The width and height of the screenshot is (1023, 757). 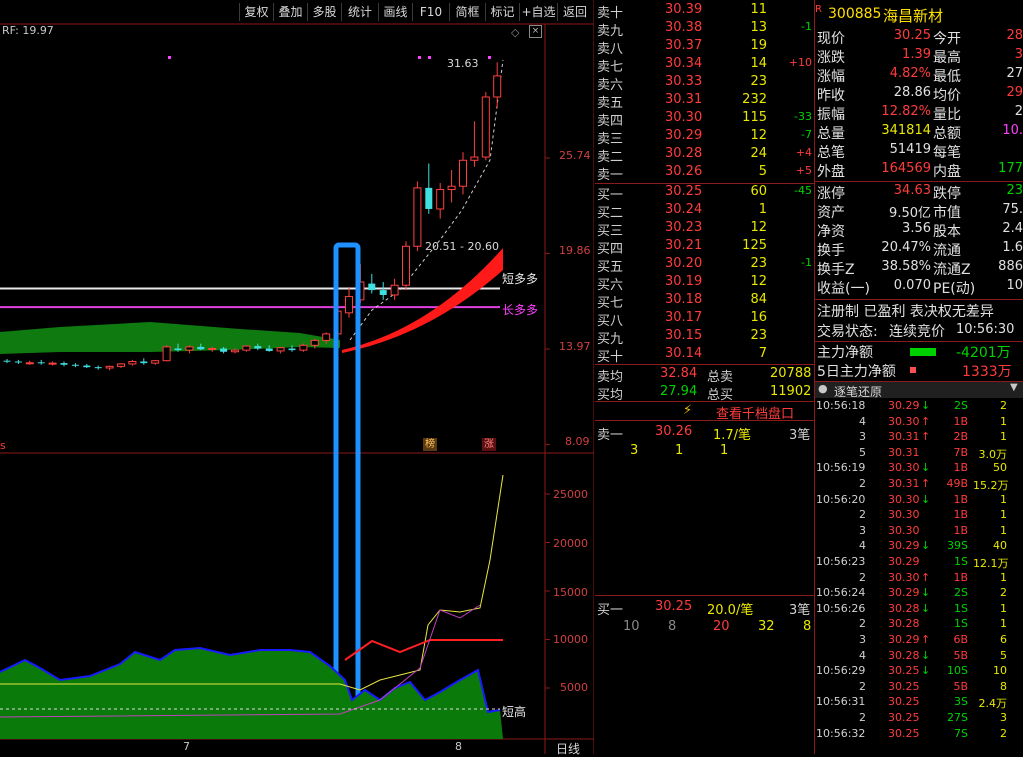 What do you see at coordinates (919, 181) in the screenshot?
I see `stats-divider` at bounding box center [919, 181].